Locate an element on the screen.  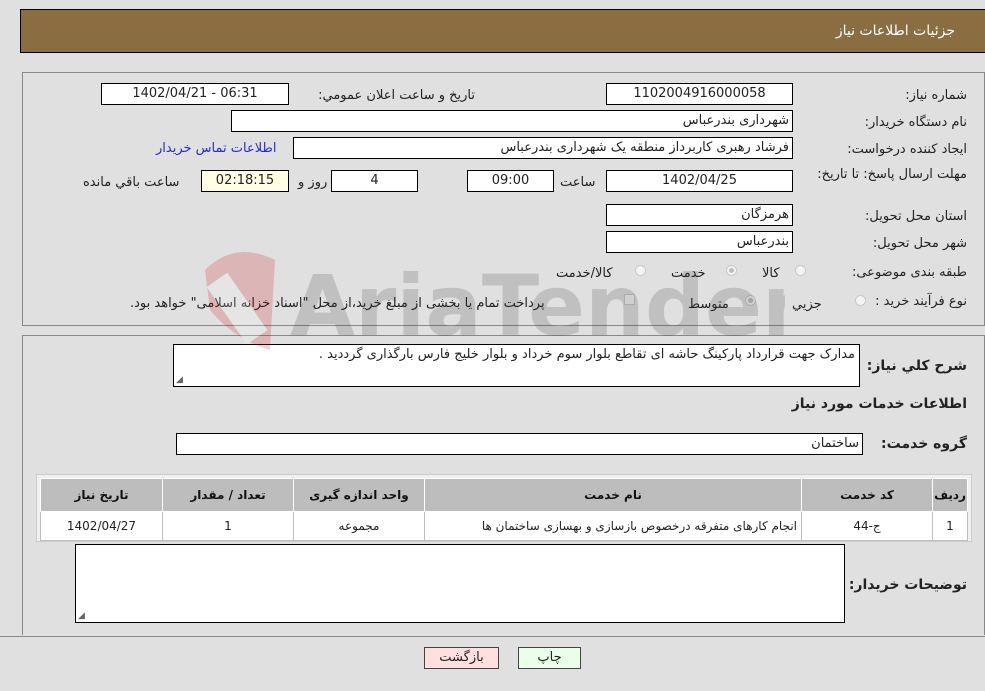
col-unit: واحد اندازه گیری is located at coordinates (359, 495).